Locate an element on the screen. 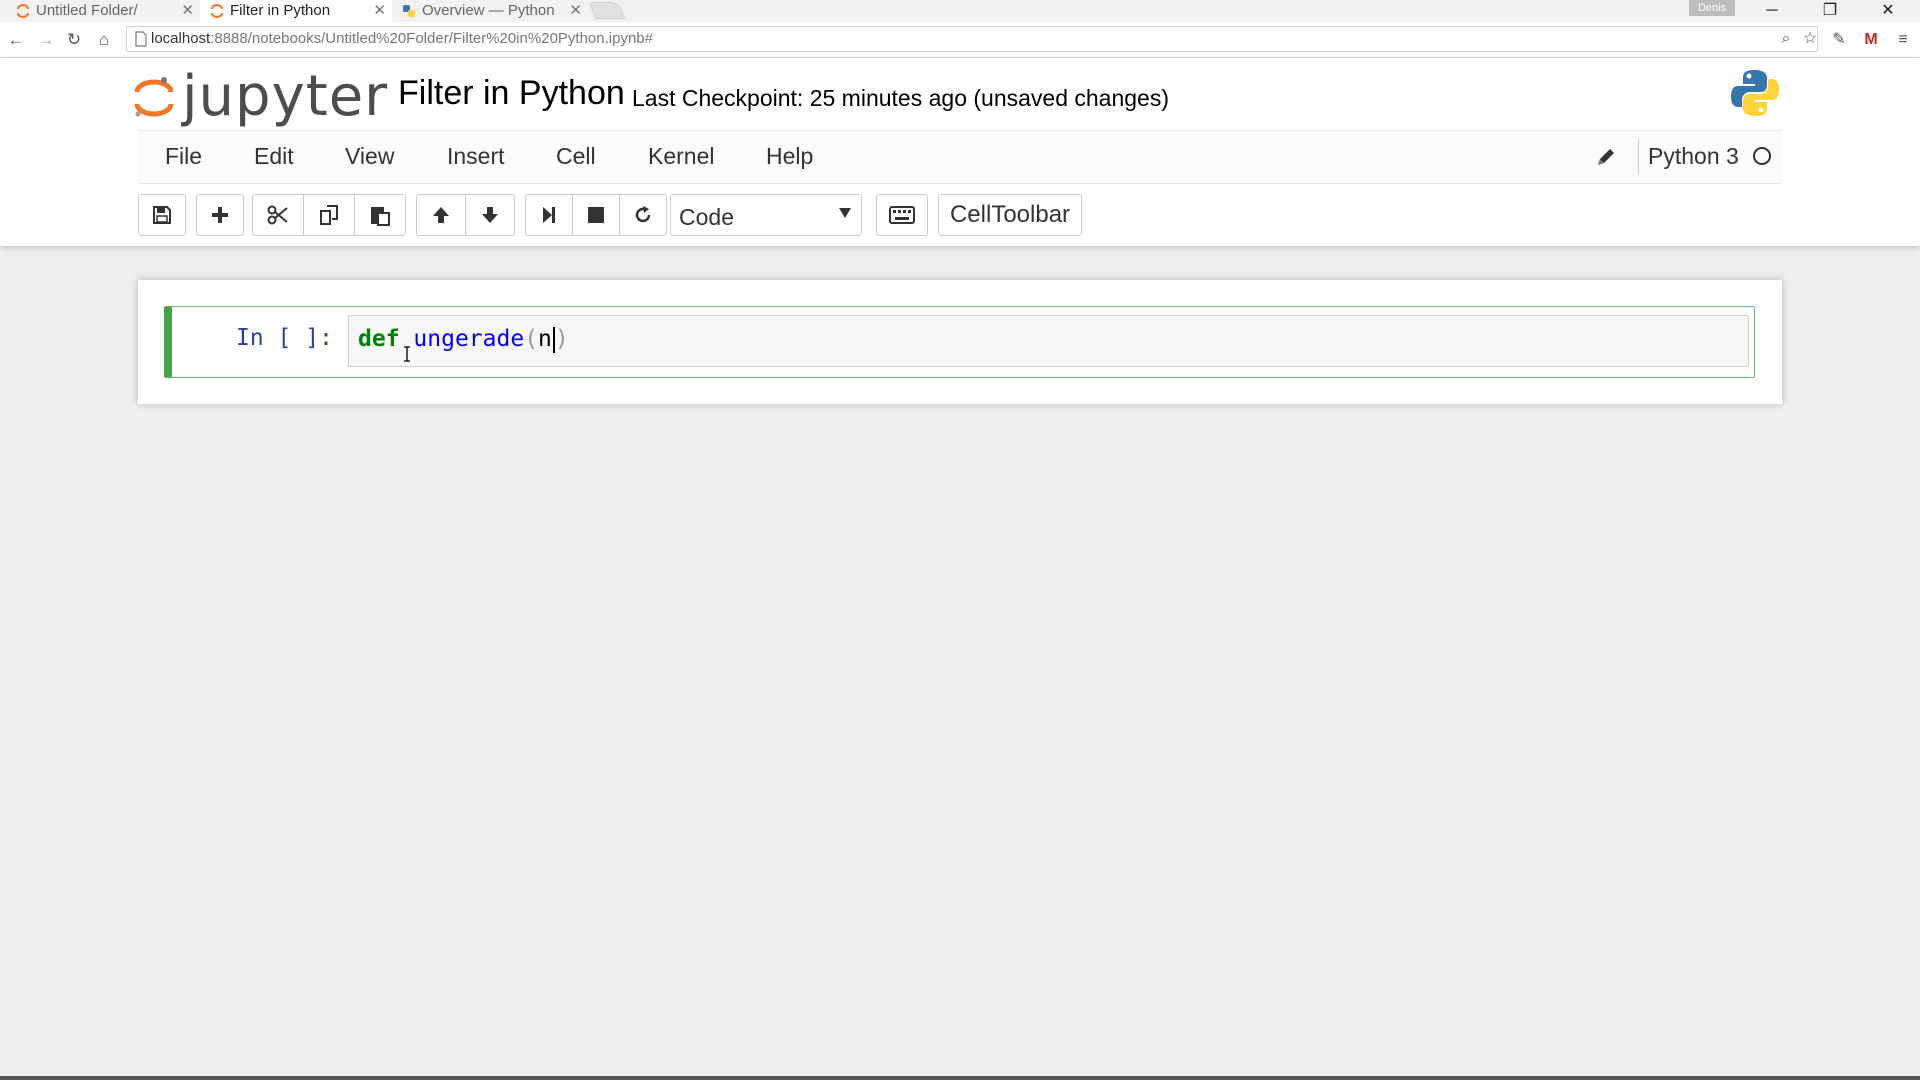 The image size is (1920, 1080). save-button is located at coordinates (162, 215).